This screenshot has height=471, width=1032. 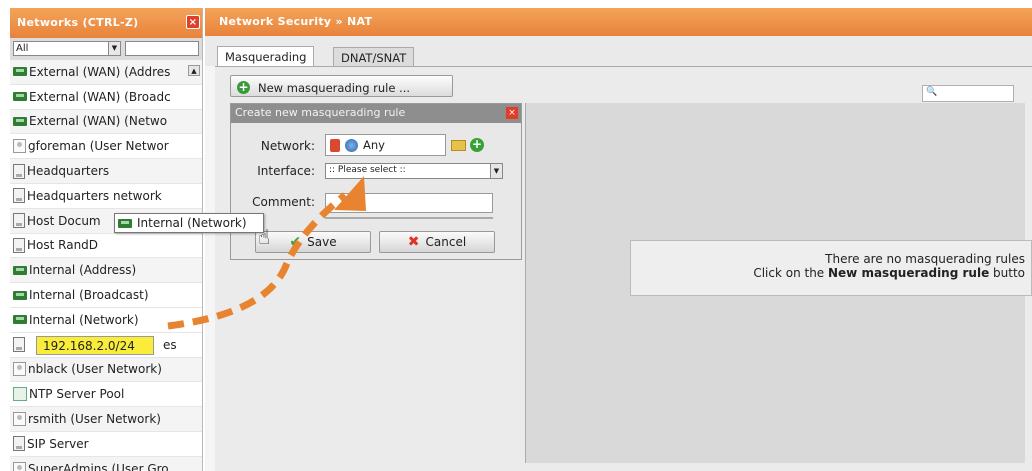 I want to click on network-list-item: Internal (Network), so click(x=106, y=320).